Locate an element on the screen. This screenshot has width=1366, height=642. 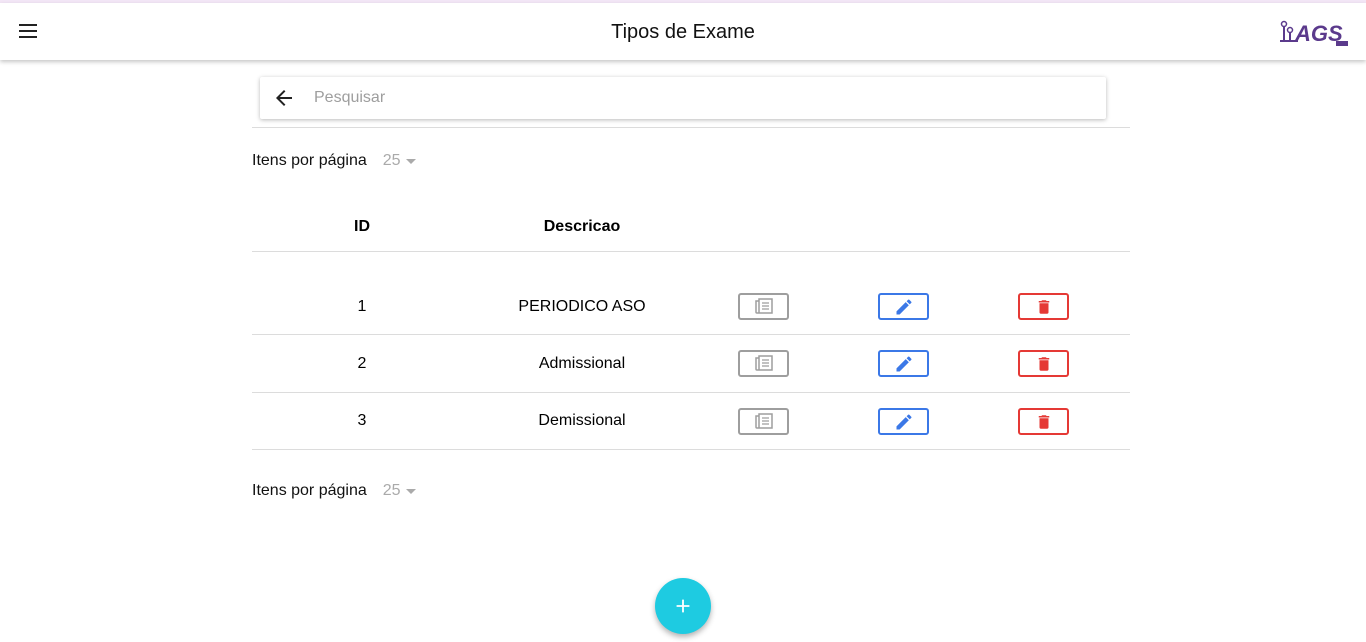
logo-text: AGS is located at coordinates (1318, 33).